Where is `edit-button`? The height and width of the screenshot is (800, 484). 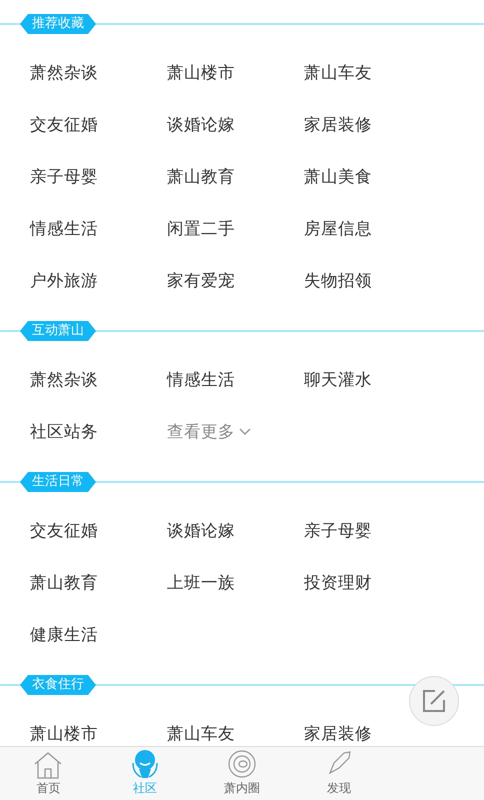
edit-button is located at coordinates (434, 701).